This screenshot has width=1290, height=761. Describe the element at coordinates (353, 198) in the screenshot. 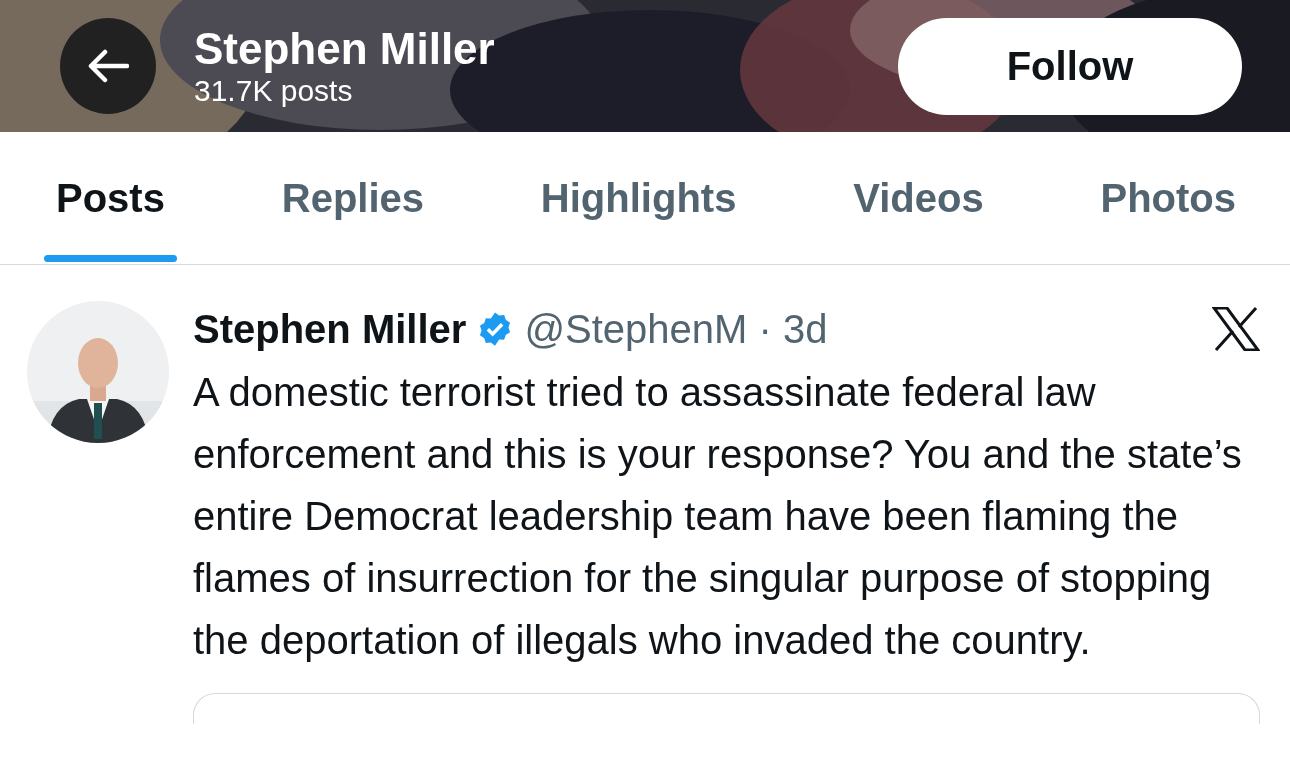

I see `profile-tab: Replies` at that location.